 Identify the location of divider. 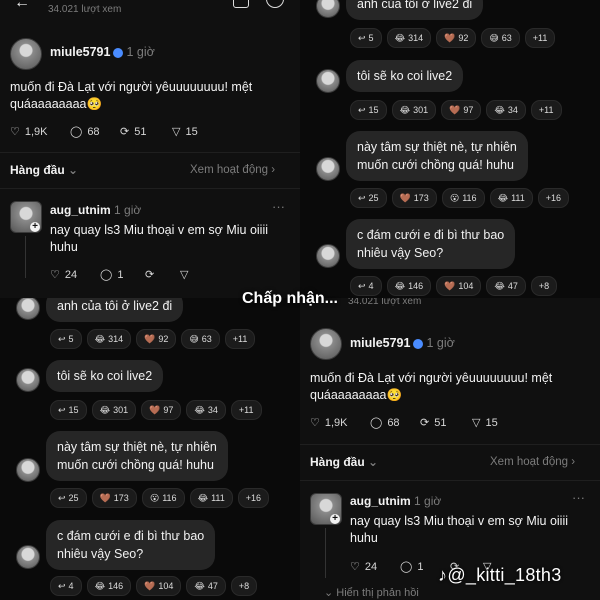
(150, 152).